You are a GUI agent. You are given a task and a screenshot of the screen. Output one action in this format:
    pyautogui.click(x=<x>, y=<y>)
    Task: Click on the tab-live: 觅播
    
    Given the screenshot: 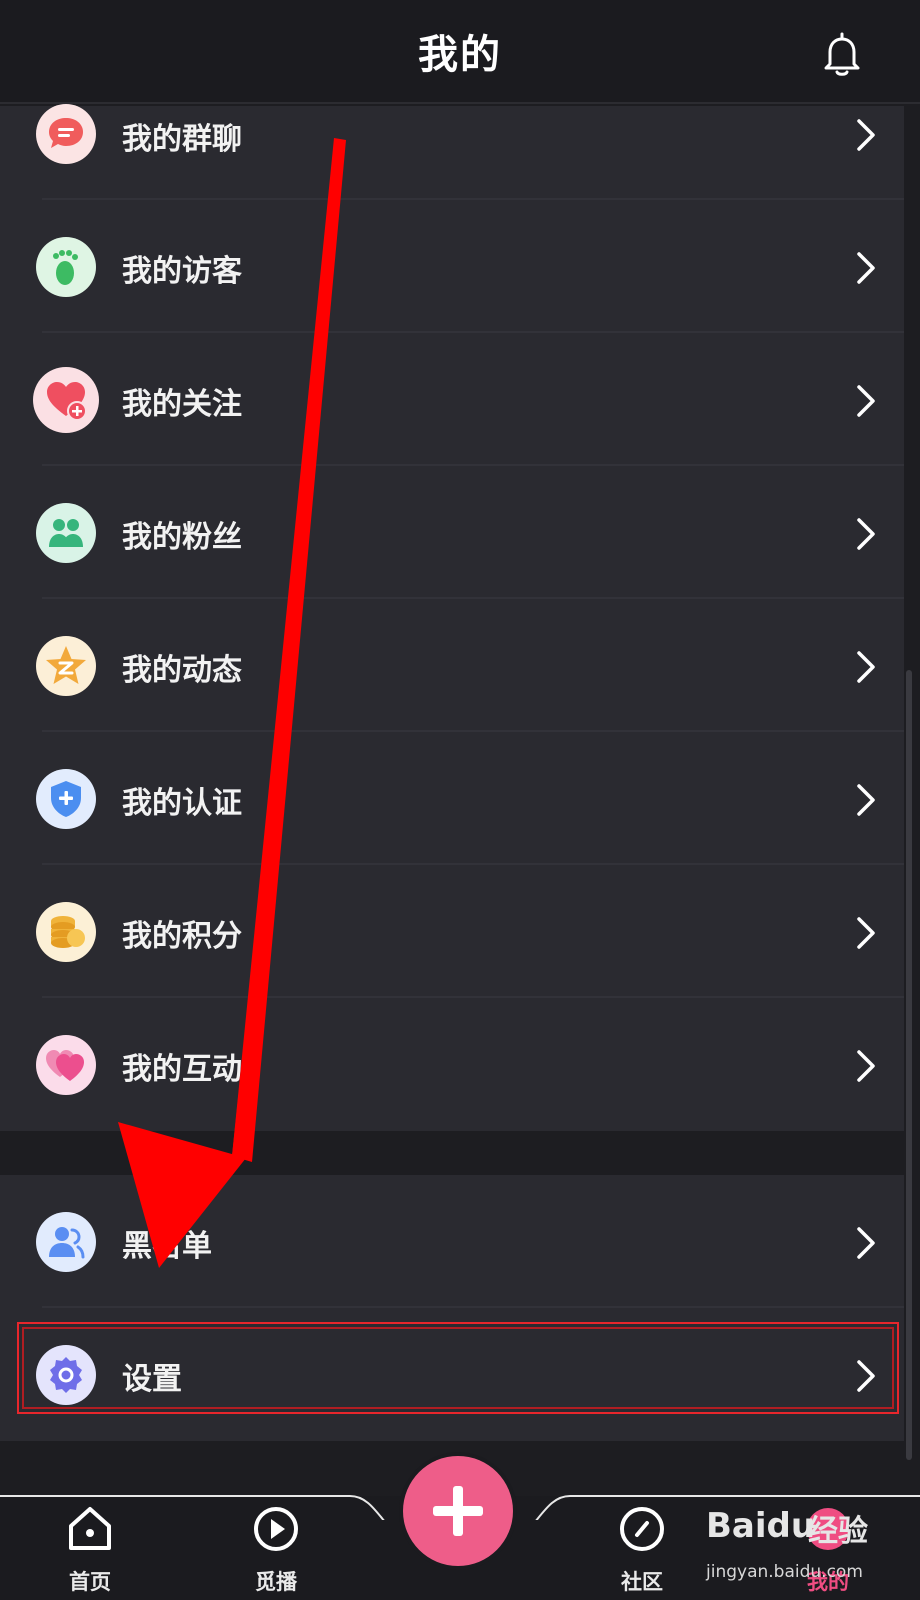 What is the action you would take?
    pyautogui.click(x=276, y=1548)
    